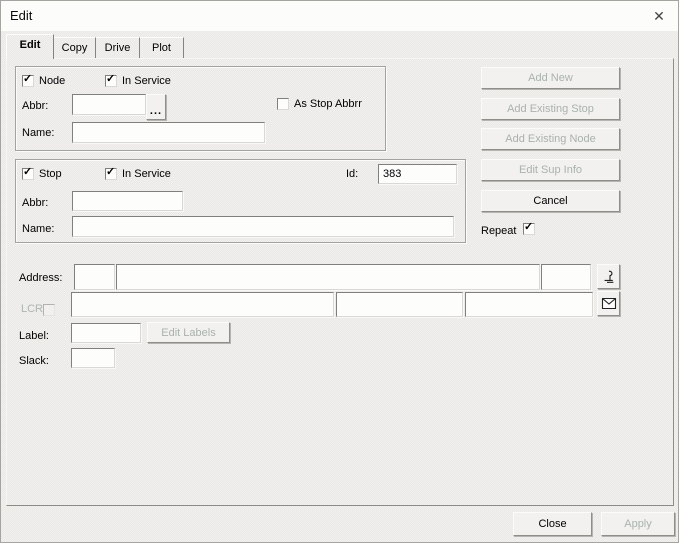 The image size is (679, 543). Describe the element at coordinates (35, 106) in the screenshot. I see `node-abbr-label: Abbr:` at that location.